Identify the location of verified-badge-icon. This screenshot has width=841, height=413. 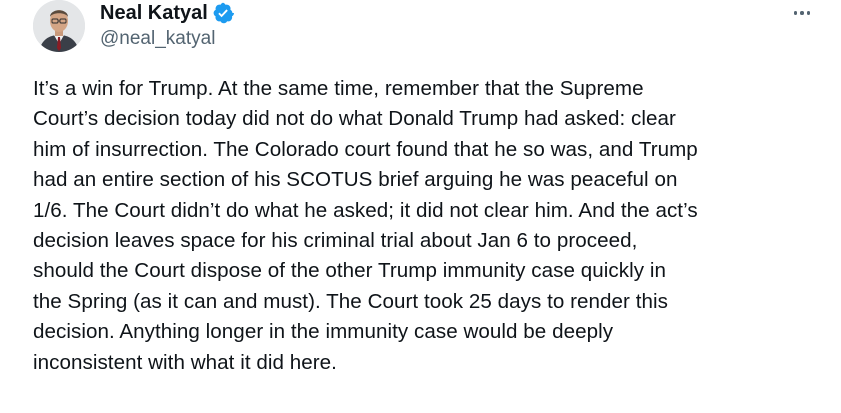
(223, 13).